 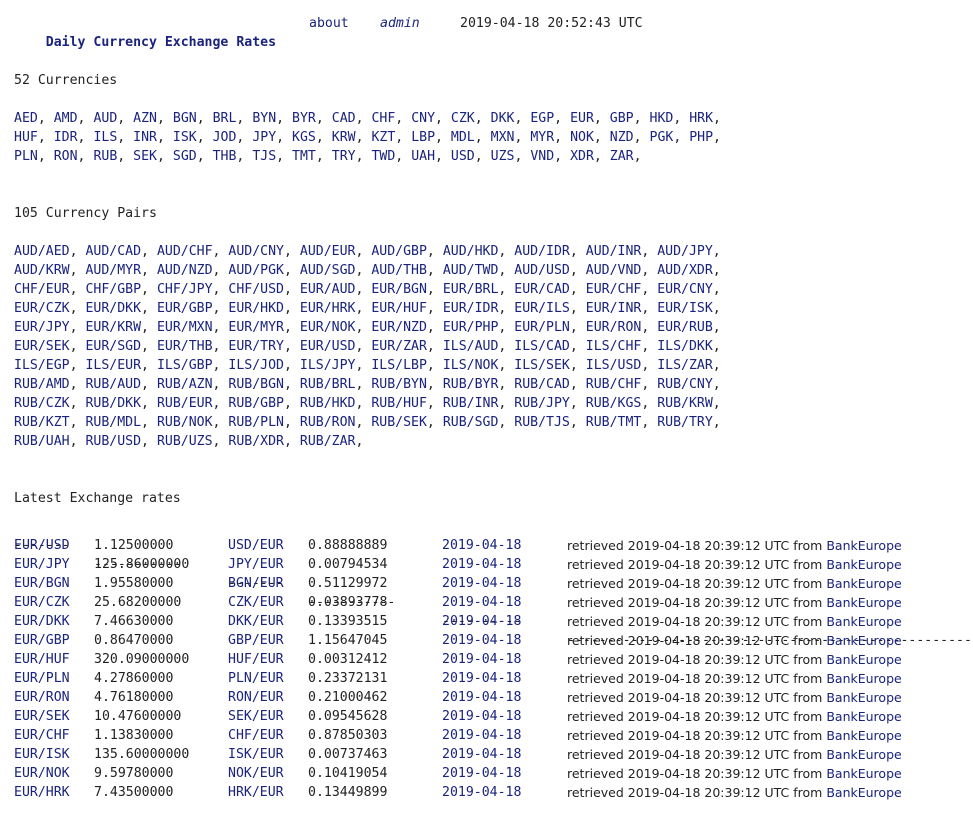 I want to click on currency-pair-link: RUB/AUD, so click(x=113, y=384).